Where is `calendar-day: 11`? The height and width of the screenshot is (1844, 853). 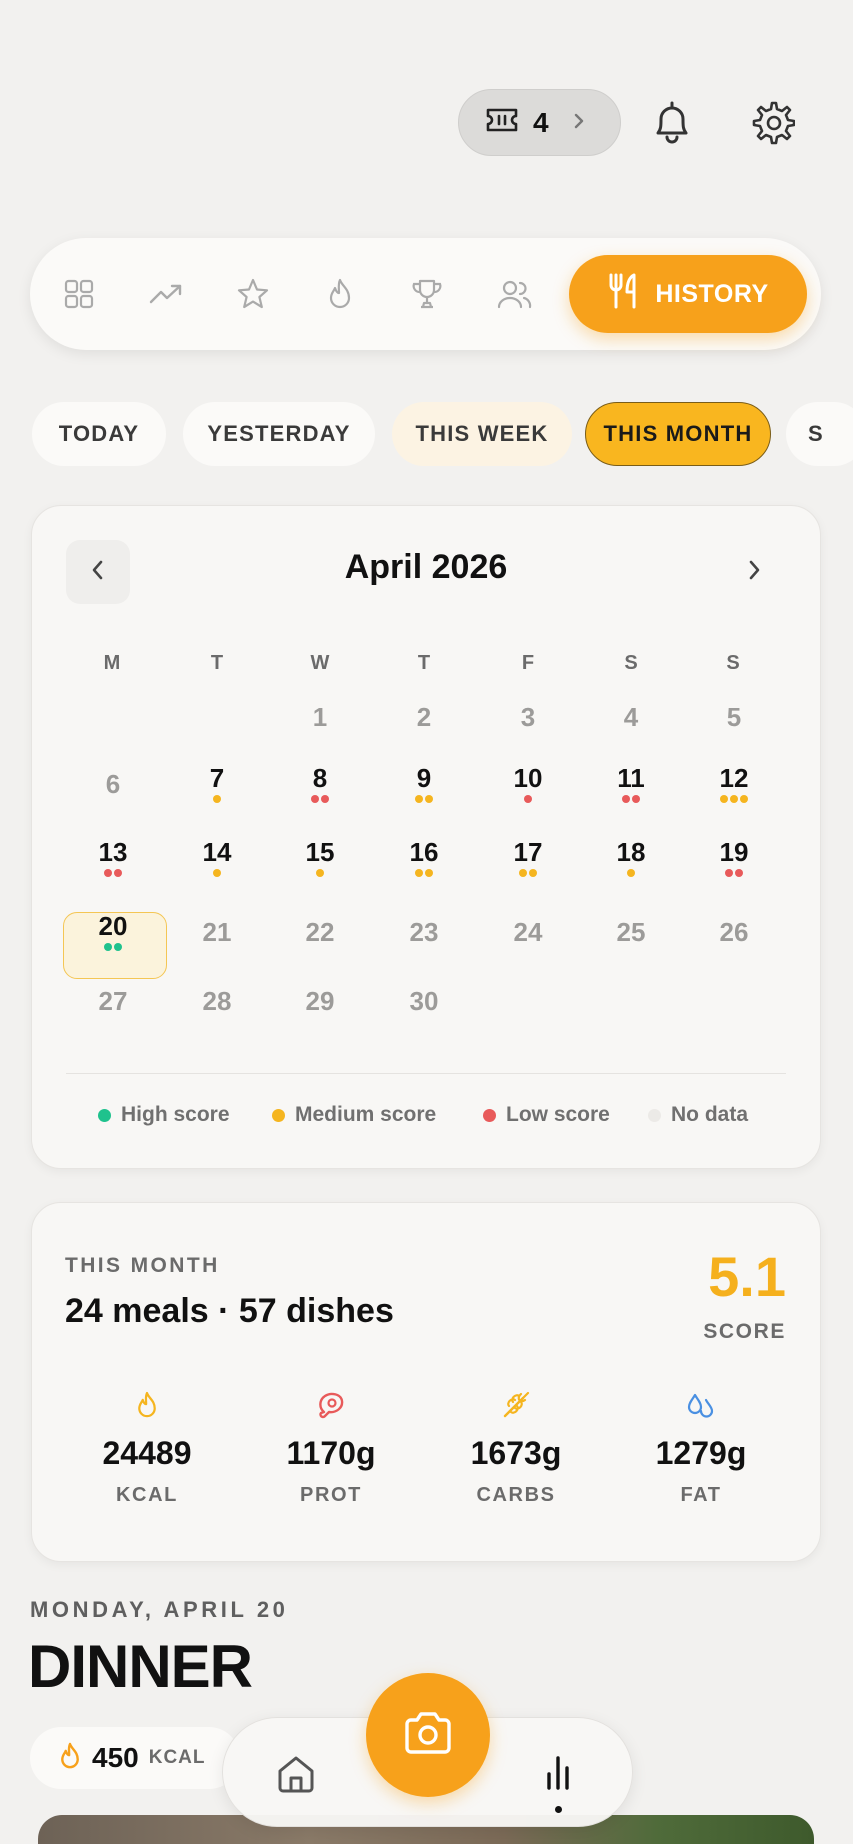
calendar-day: 11 is located at coordinates (631, 778).